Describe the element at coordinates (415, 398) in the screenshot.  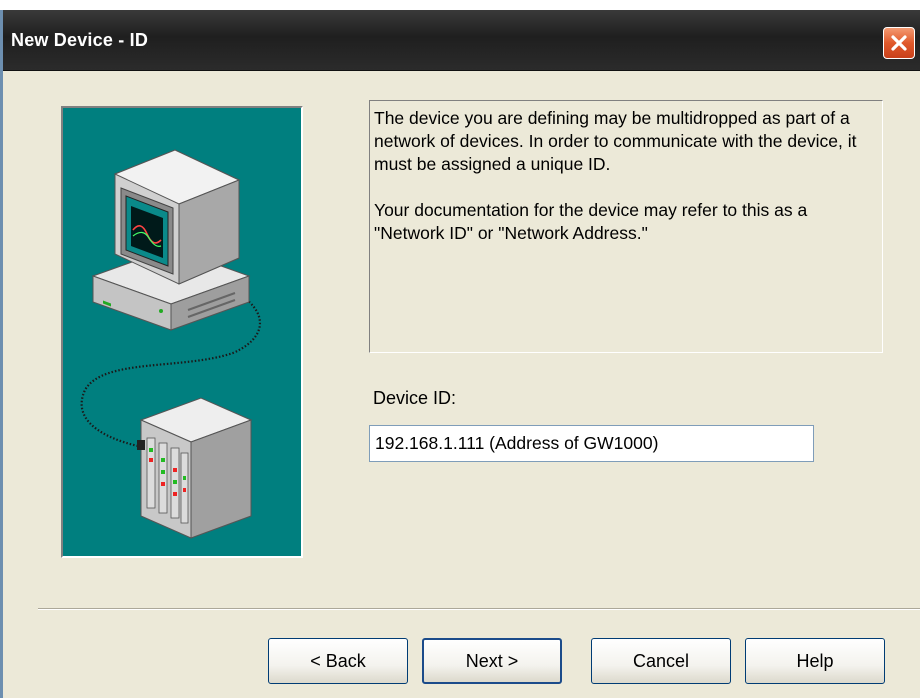
I see `device-id-label: Device ID:` at that location.